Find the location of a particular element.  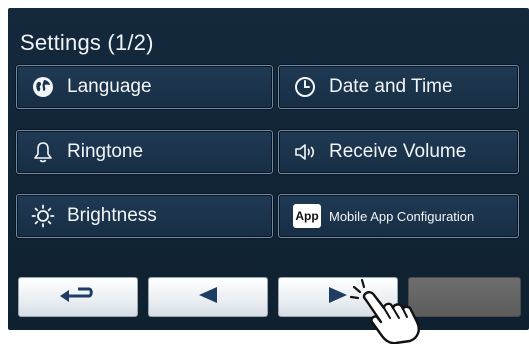

mobile-app-configuration-button: App Mobile App Configuration is located at coordinates (398, 216).